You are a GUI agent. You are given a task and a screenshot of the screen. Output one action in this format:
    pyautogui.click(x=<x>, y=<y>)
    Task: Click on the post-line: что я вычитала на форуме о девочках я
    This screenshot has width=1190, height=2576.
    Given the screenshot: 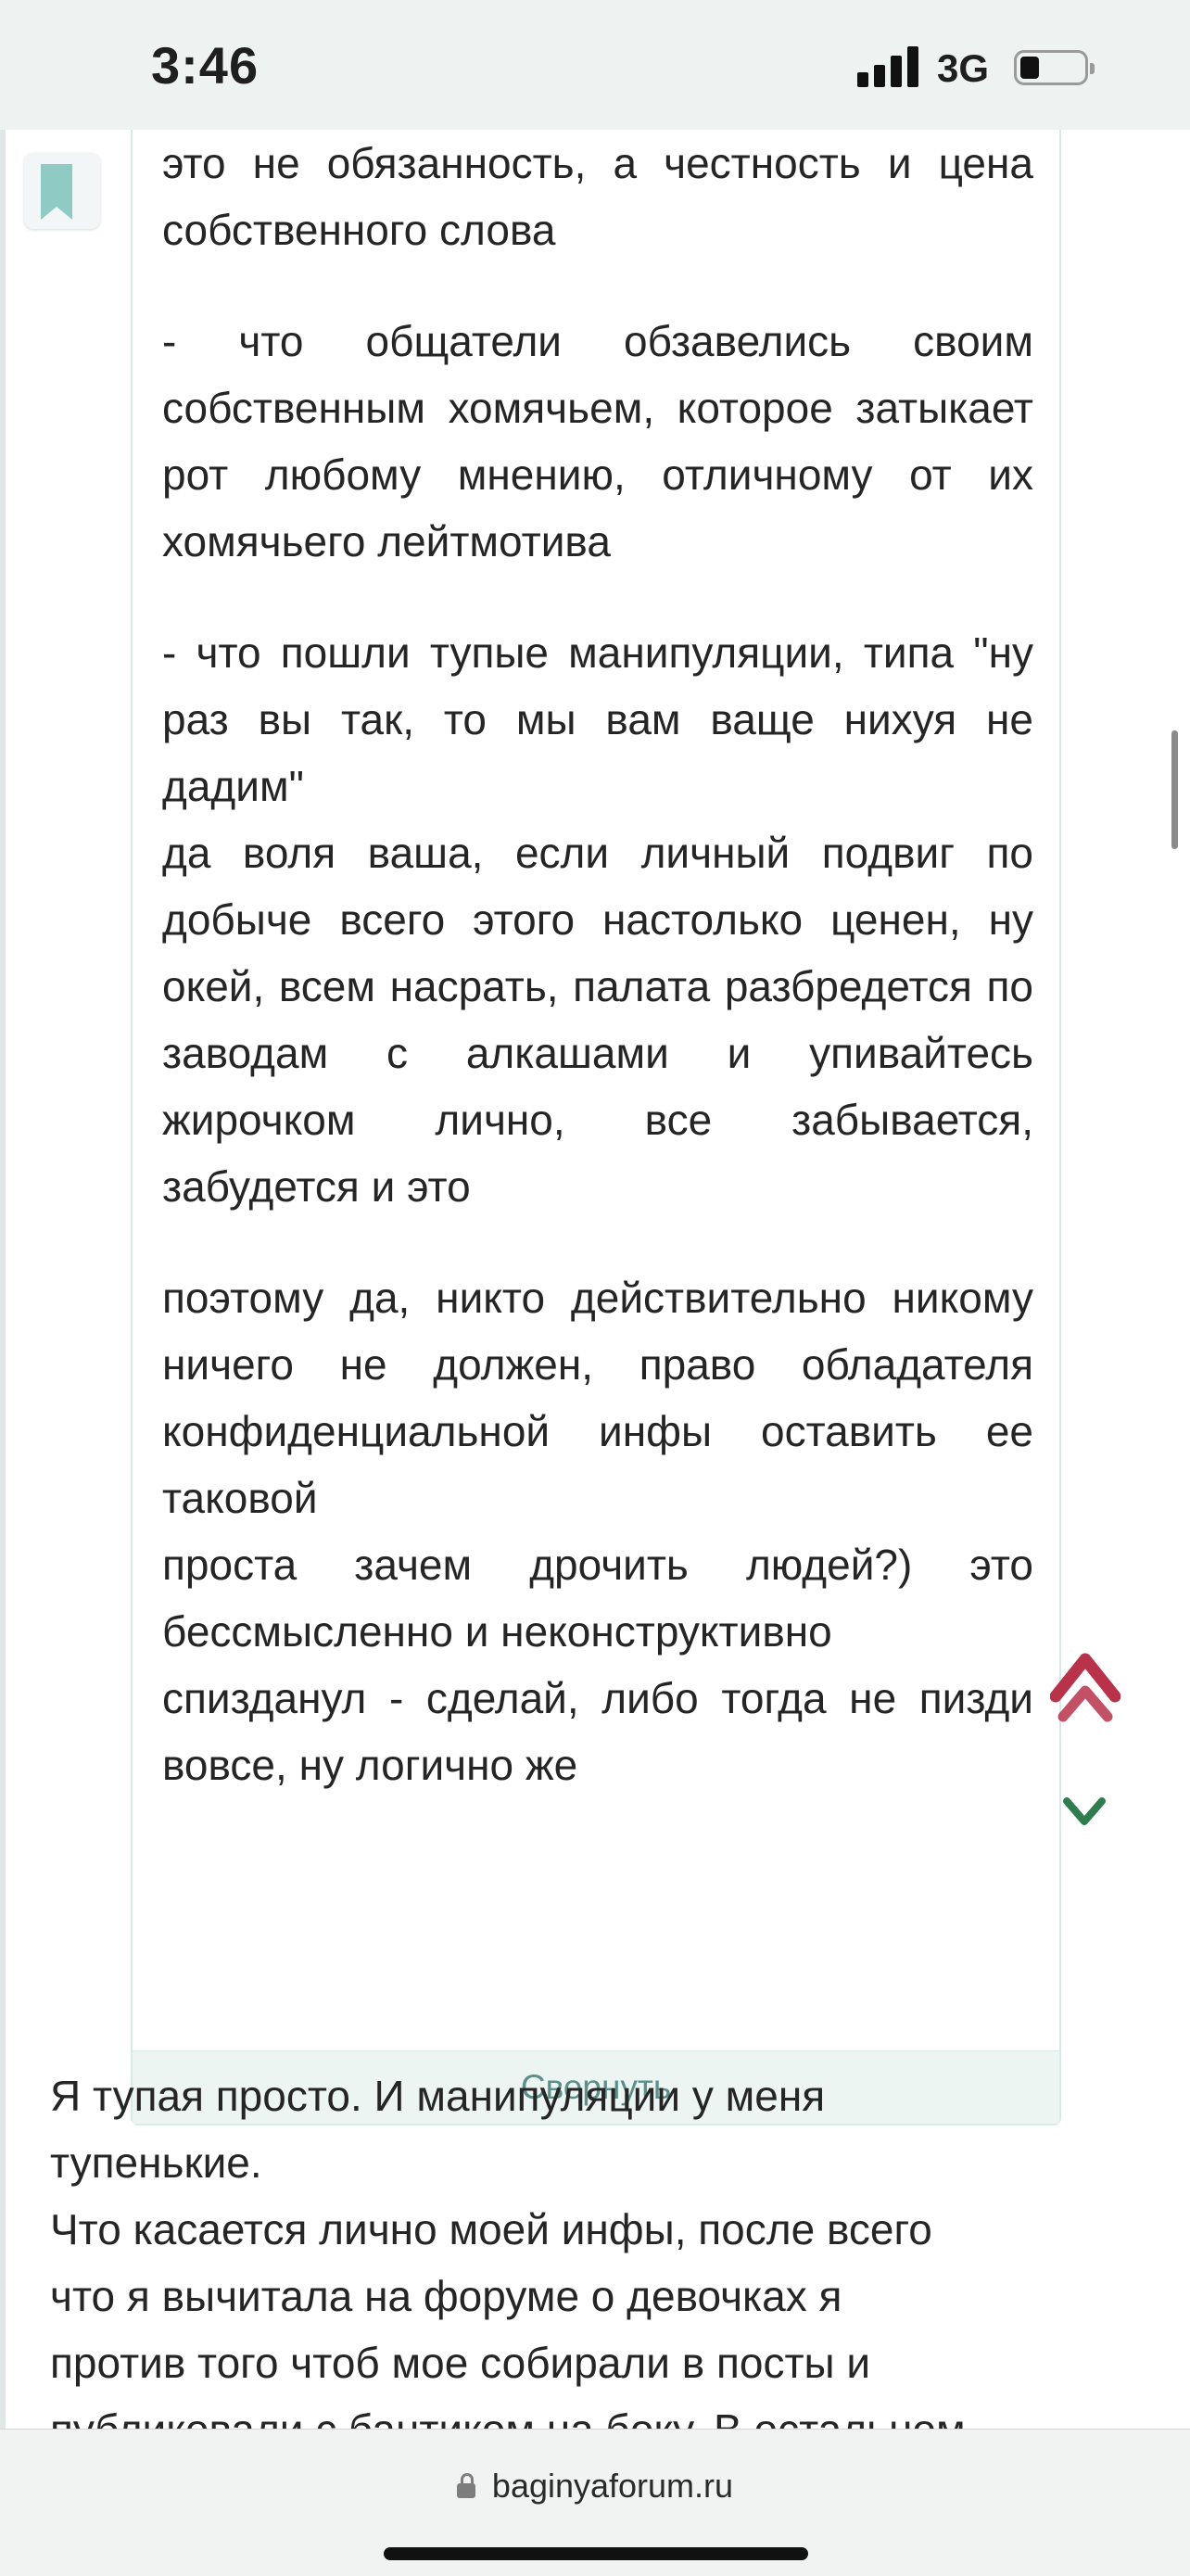 What is the action you would take?
    pyautogui.click(x=446, y=2296)
    